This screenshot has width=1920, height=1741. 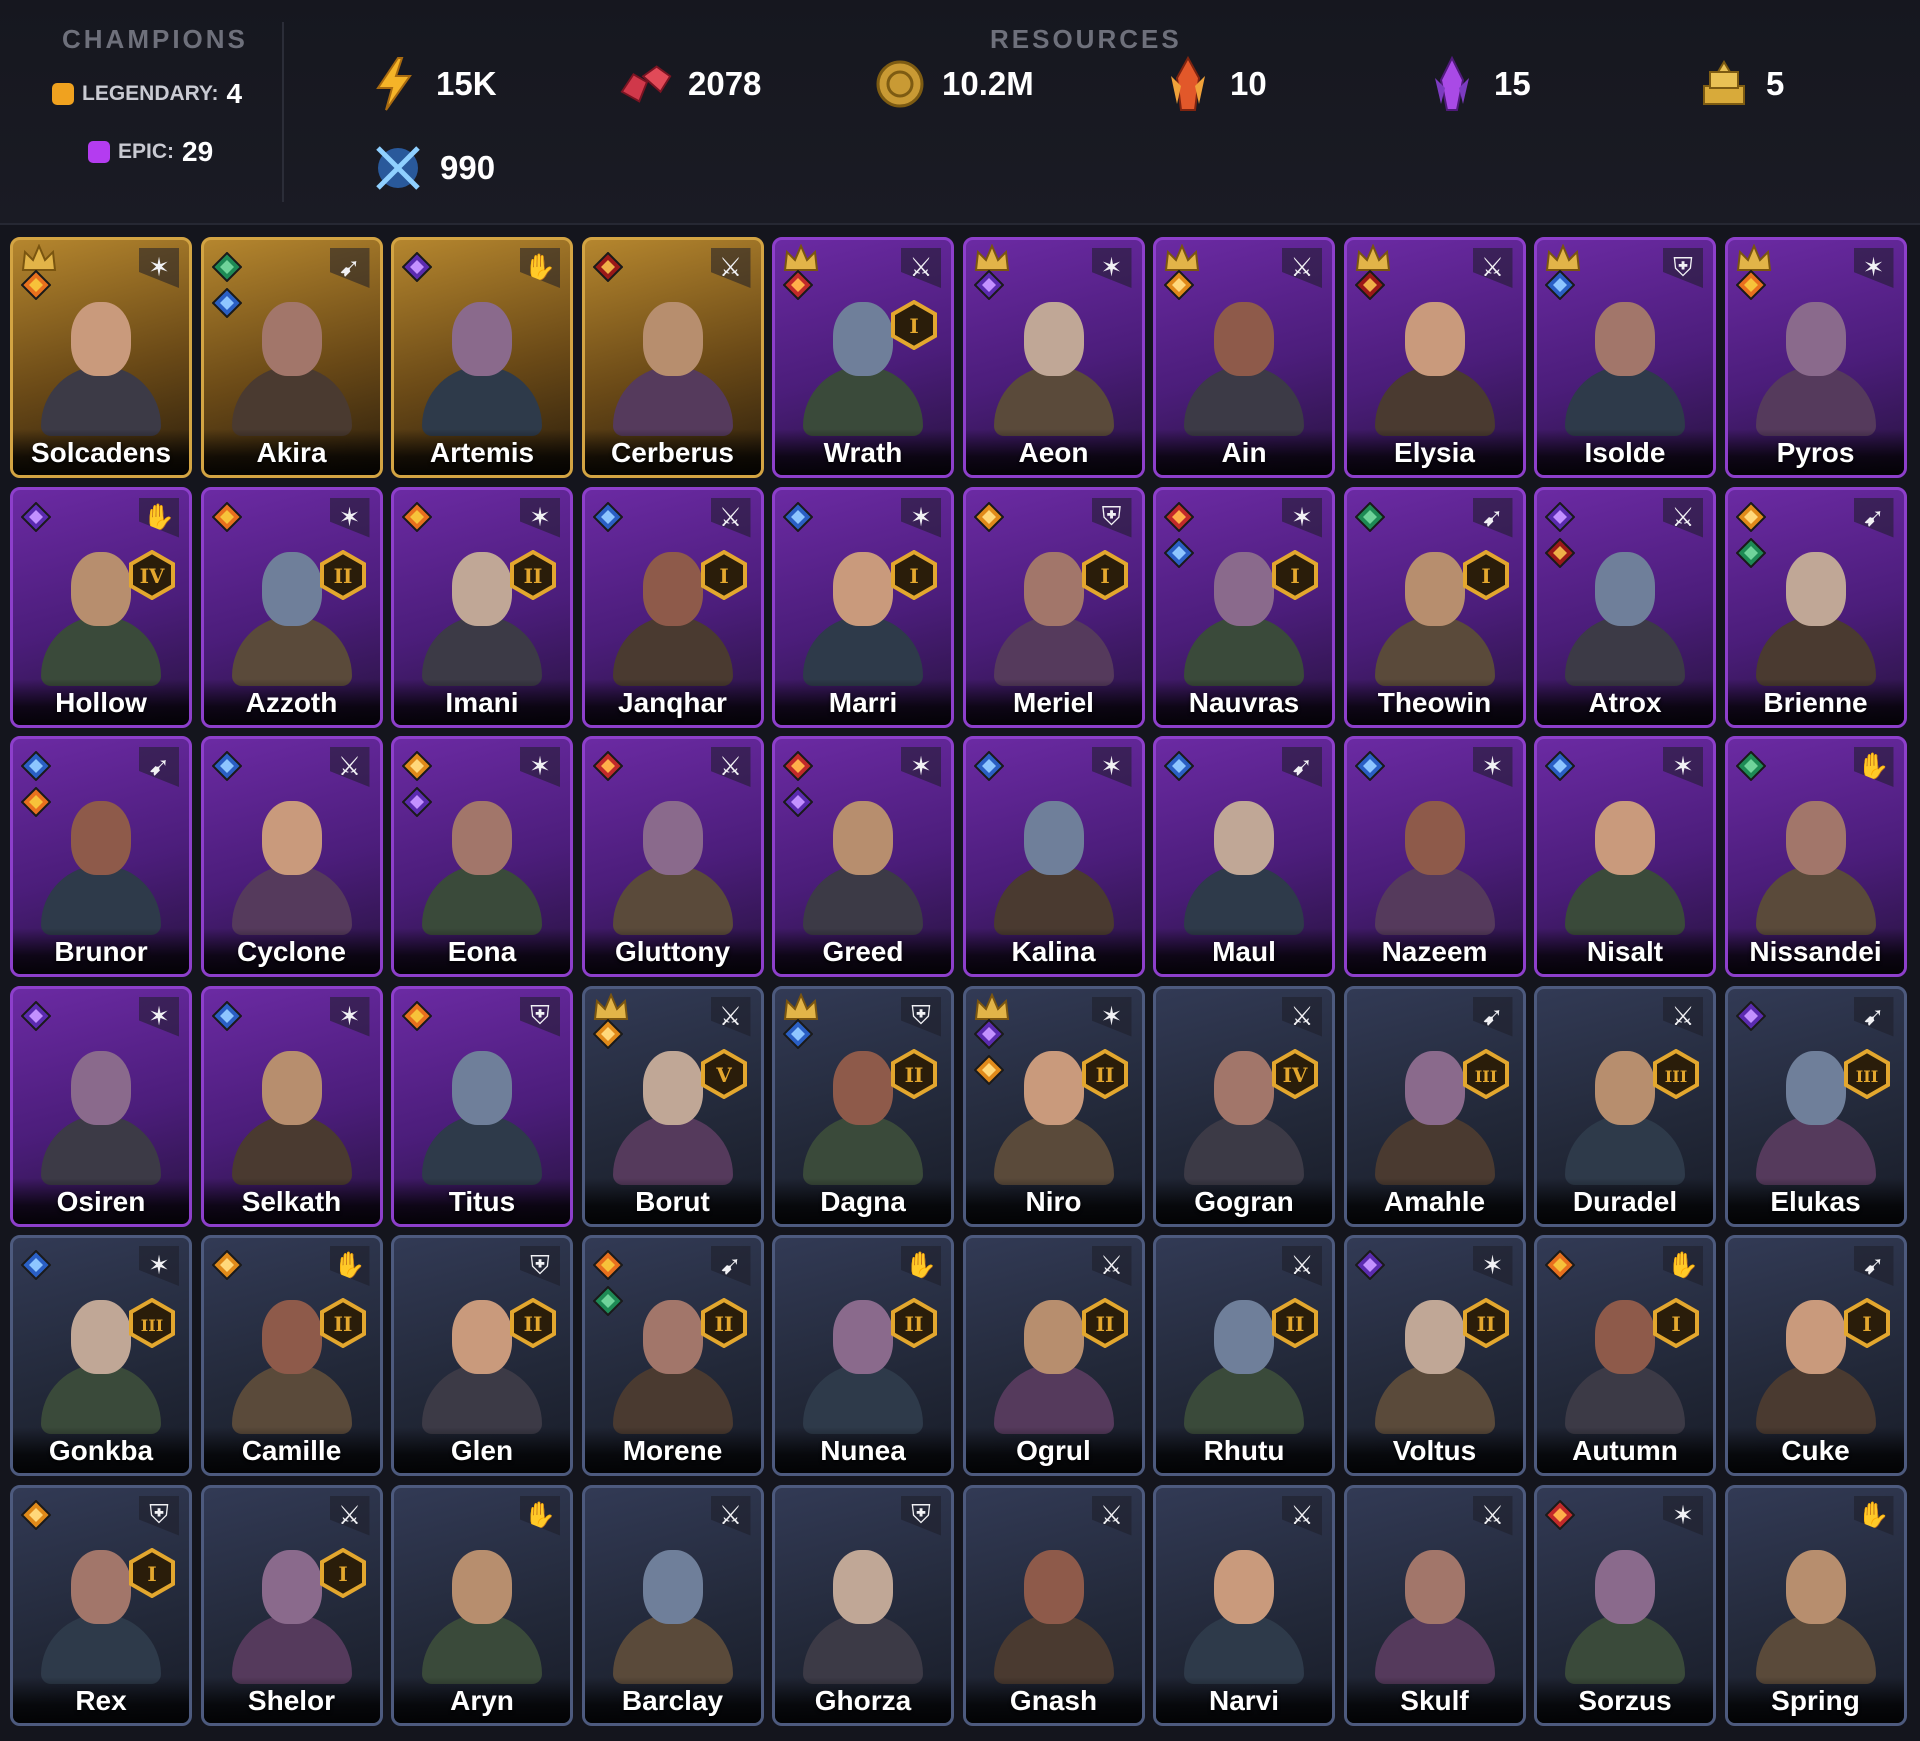 I want to click on champion-card: ⛨ I Meriel, so click(x=1053, y=607).